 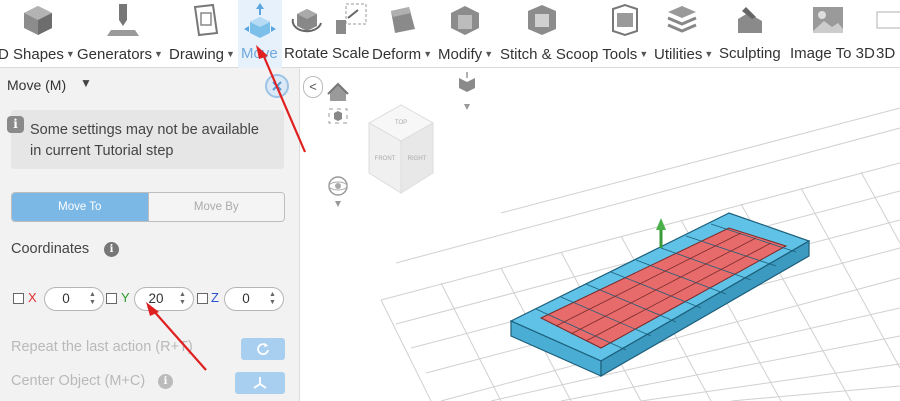 I want to click on more-icon, so click(x=885, y=20).